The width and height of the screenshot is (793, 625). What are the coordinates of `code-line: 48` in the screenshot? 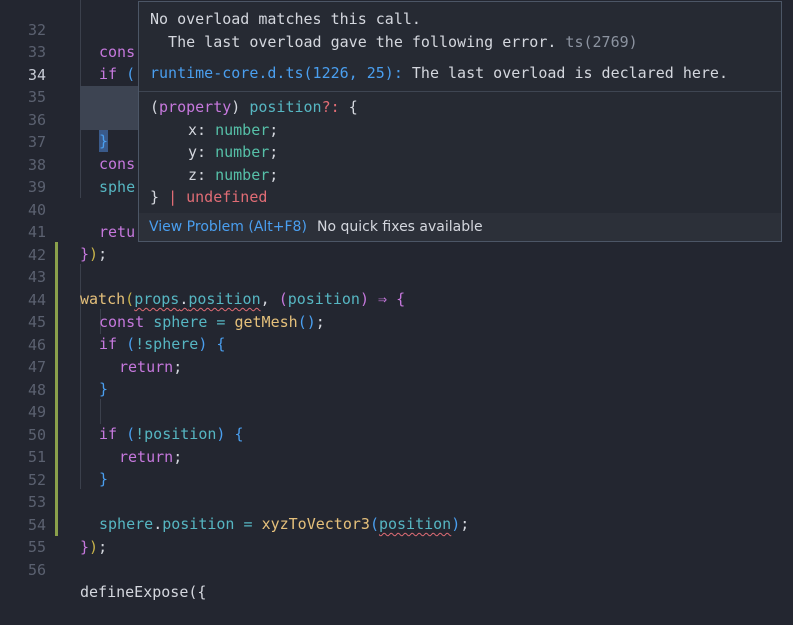 It's located at (396, 378).